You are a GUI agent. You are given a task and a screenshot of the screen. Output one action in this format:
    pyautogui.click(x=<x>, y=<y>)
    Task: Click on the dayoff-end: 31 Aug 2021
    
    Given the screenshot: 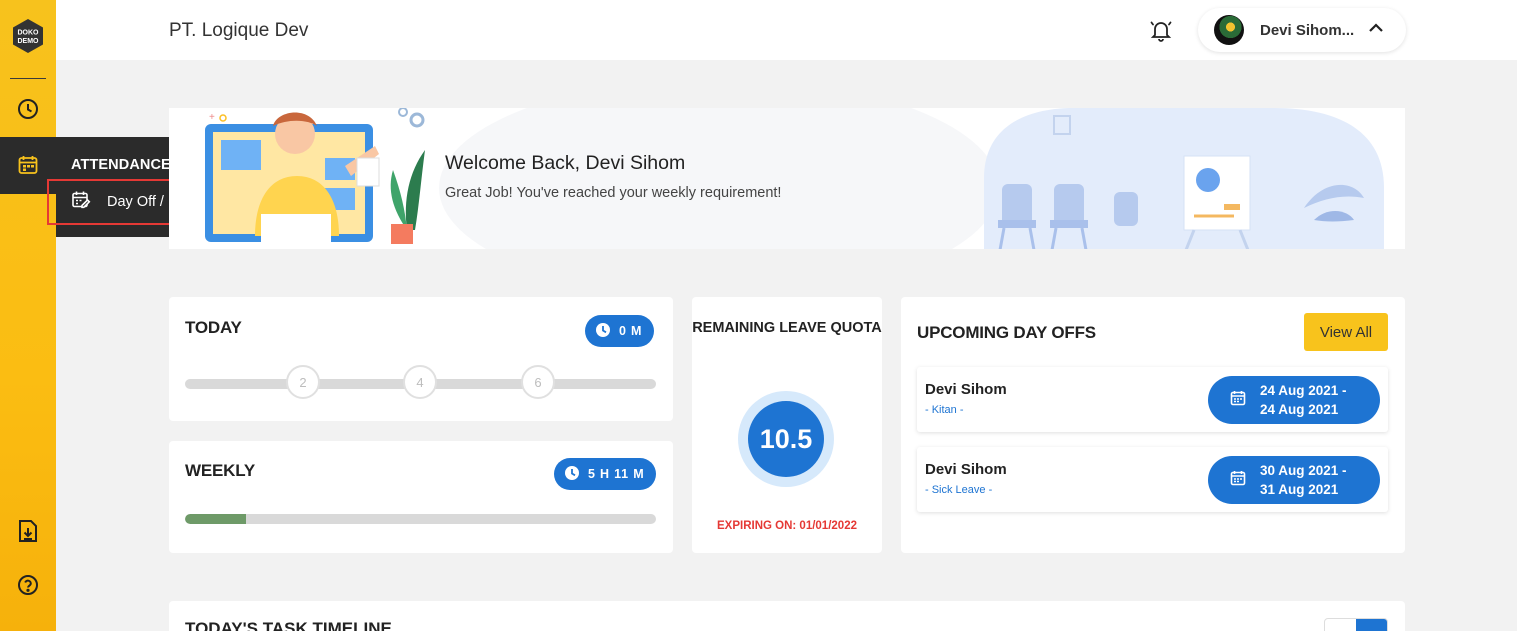 What is the action you would take?
    pyautogui.click(x=1299, y=489)
    